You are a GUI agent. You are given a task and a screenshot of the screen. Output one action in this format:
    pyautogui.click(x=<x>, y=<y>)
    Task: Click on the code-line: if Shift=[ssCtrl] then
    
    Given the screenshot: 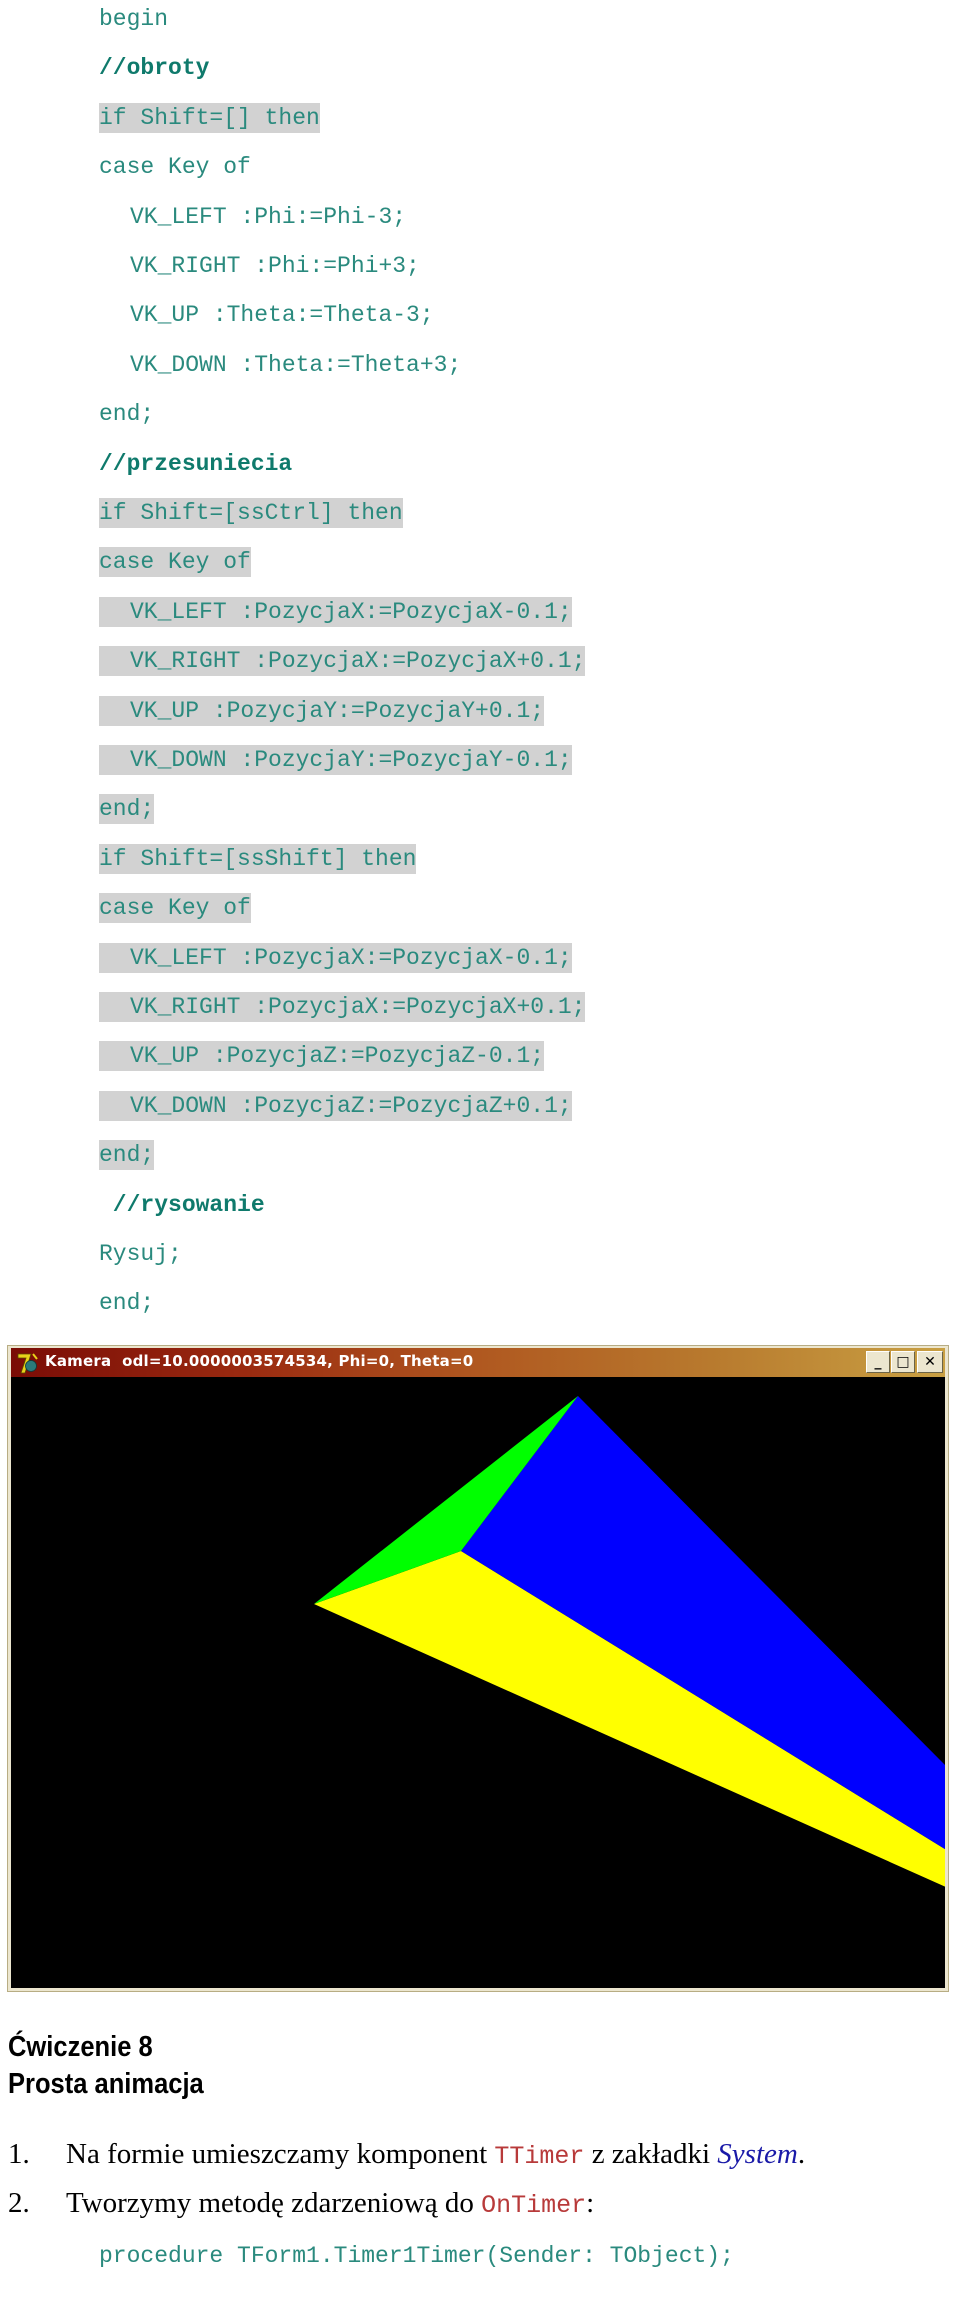 What is the action you would take?
    pyautogui.click(x=251, y=513)
    